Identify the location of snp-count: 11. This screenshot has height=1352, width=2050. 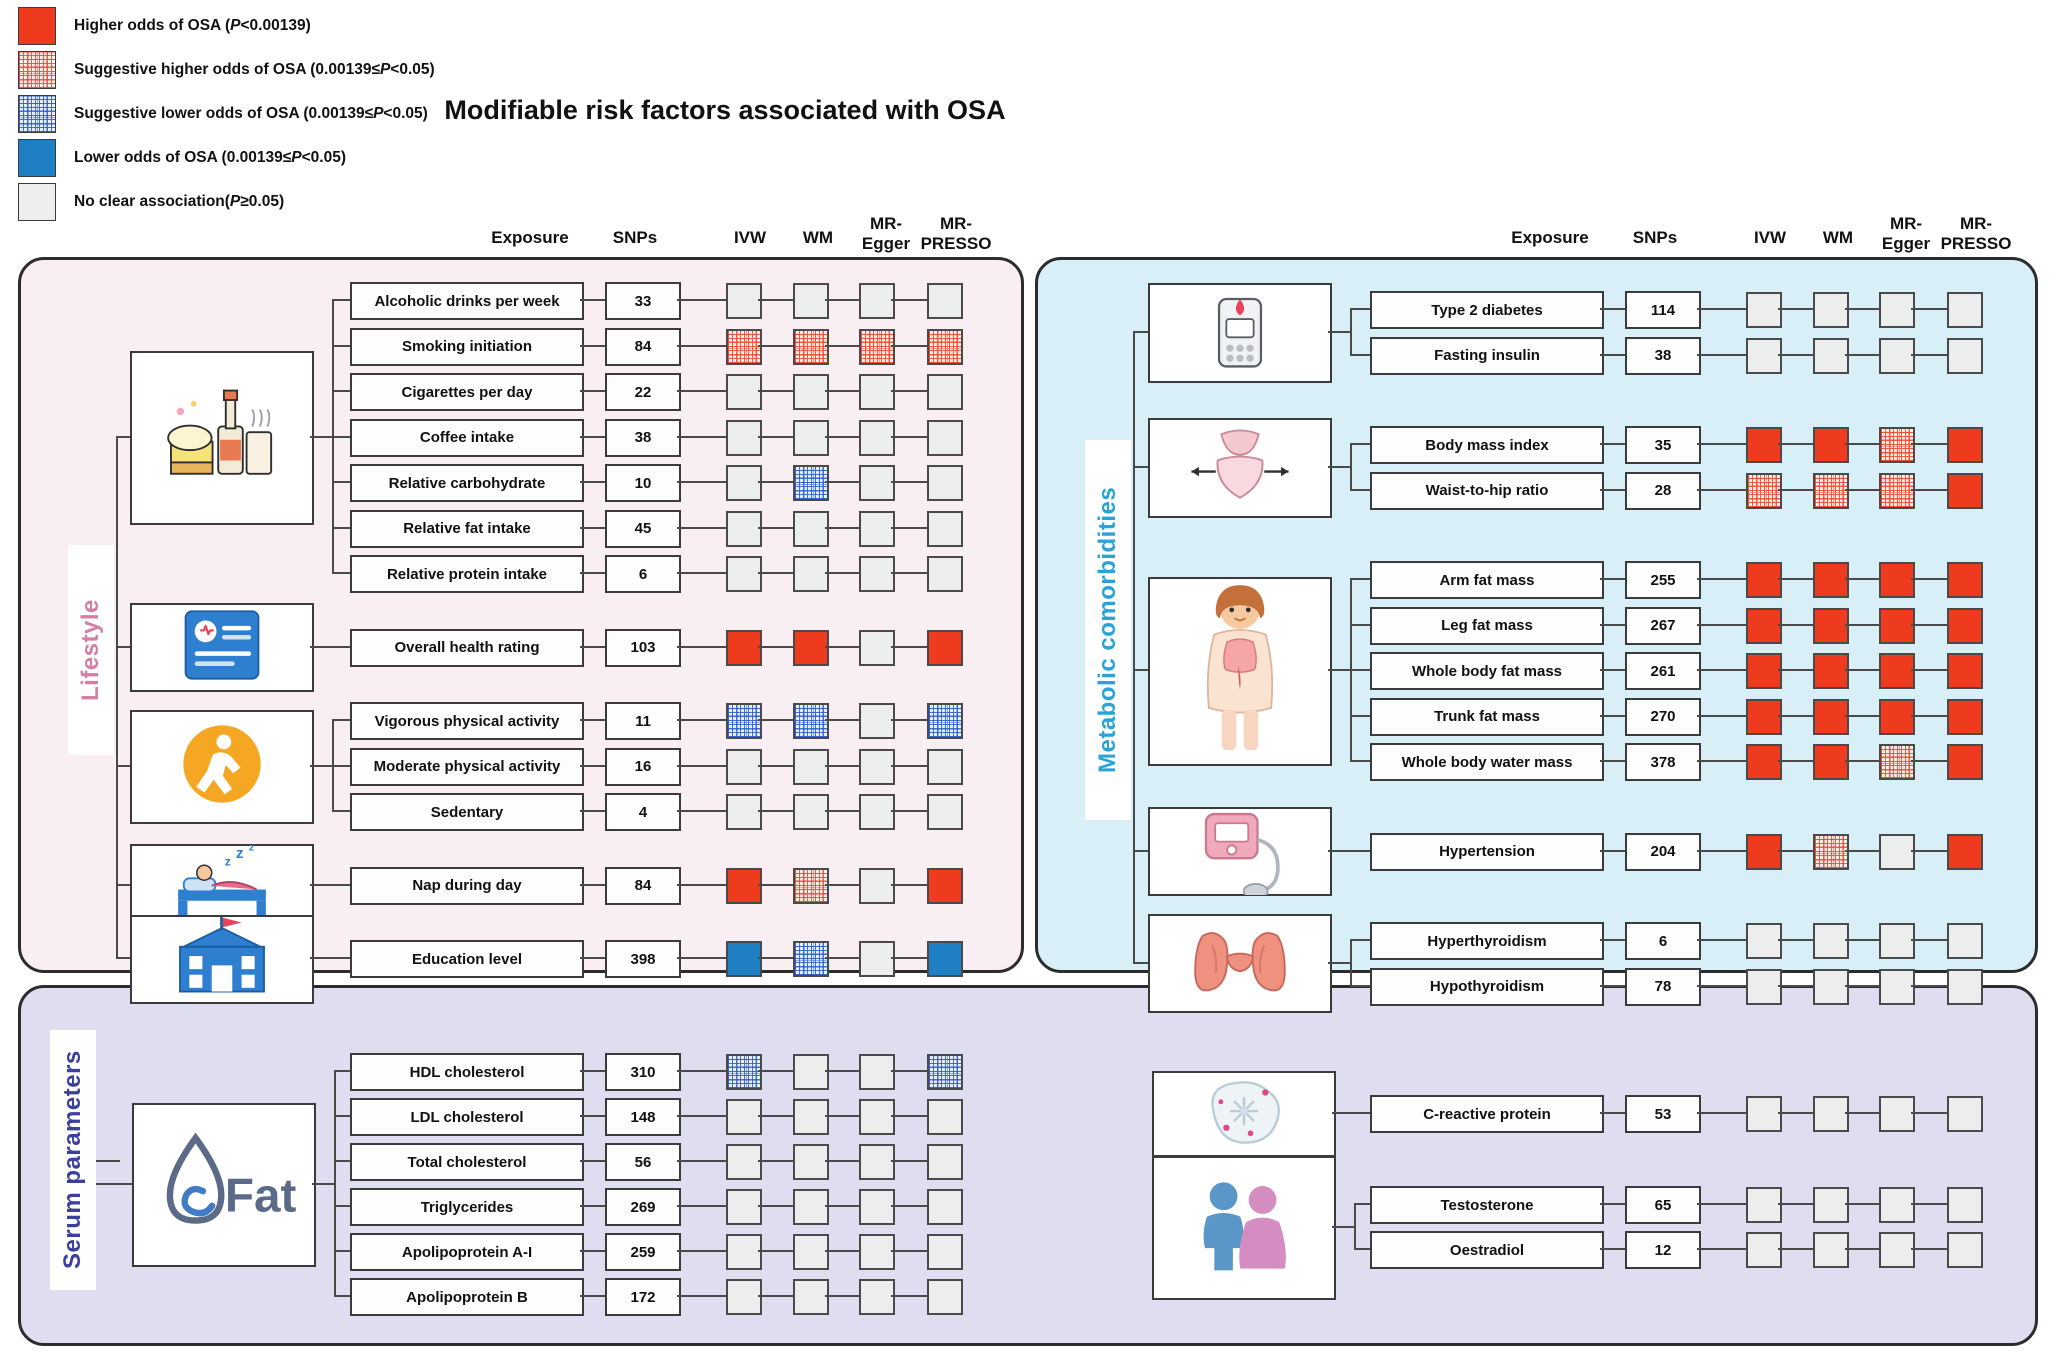
(643, 721).